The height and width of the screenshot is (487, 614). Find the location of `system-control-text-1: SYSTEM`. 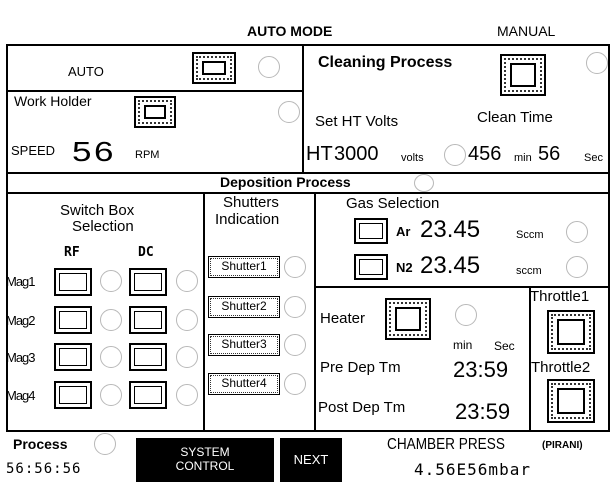

system-control-text-1: SYSTEM is located at coordinates (205, 452).